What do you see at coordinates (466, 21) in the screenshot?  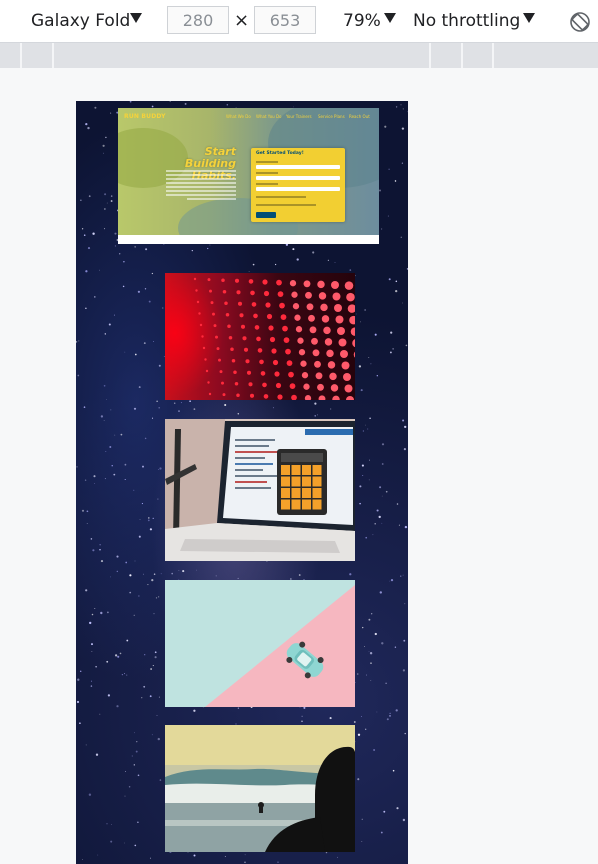 I see `throttling-select: No throttling` at bounding box center [466, 21].